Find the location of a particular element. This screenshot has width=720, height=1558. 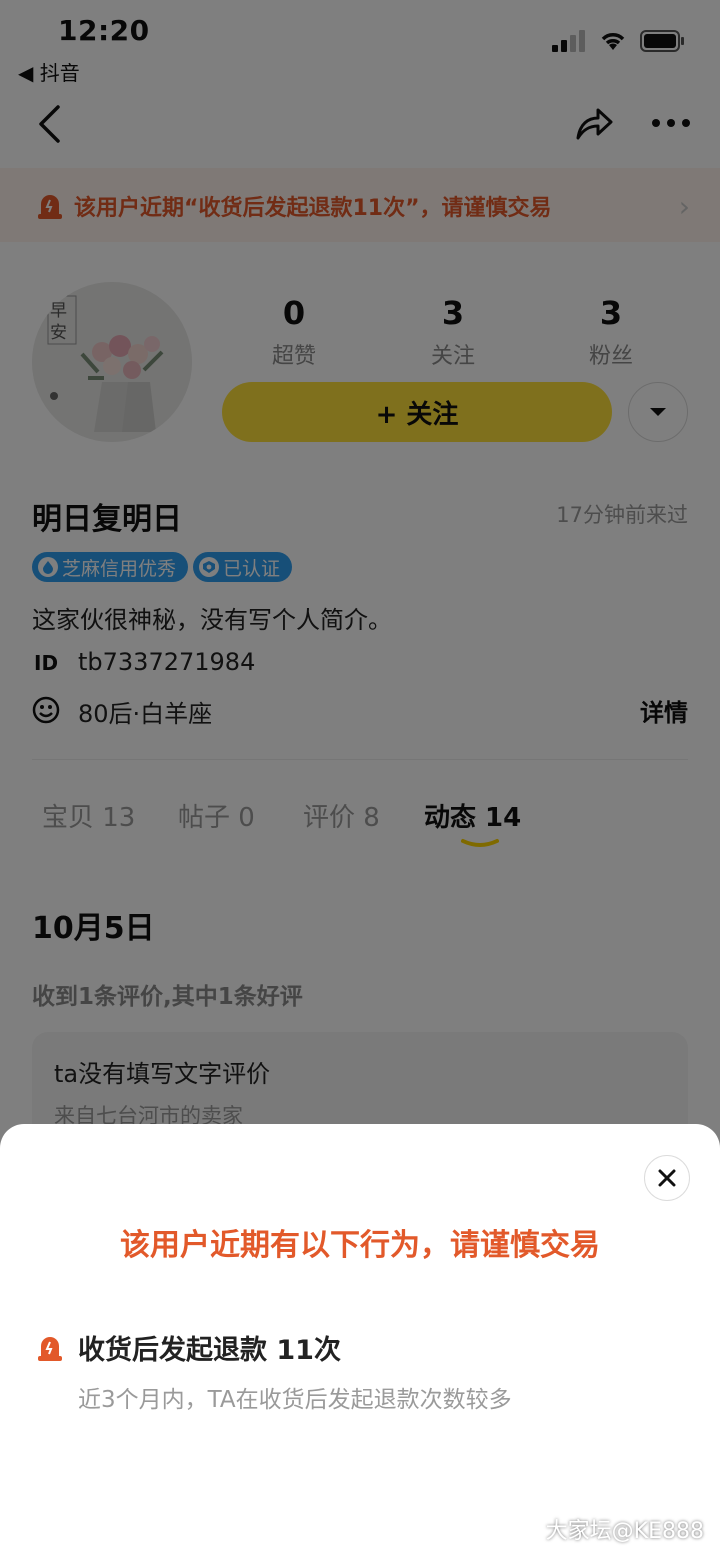

sheet-item-title: 收货后发起退款 11次 is located at coordinates (209, 1350).